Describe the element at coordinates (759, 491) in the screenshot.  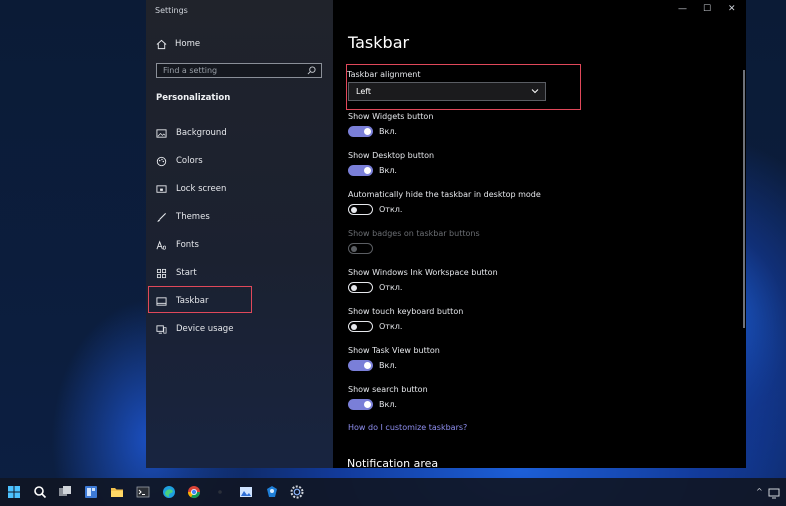
I see `tray-chevron-icon: ^` at that location.